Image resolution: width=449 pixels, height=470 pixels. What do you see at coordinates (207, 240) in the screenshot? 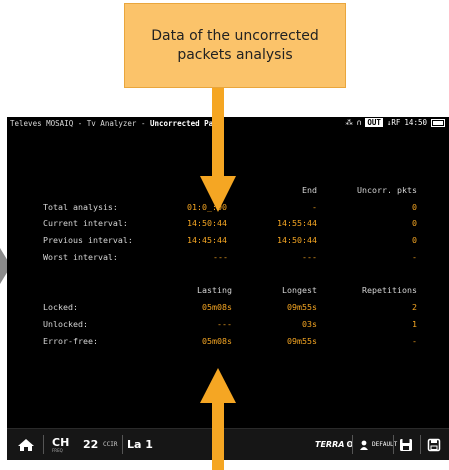
I see `row-start: 14:45:44` at bounding box center [207, 240].